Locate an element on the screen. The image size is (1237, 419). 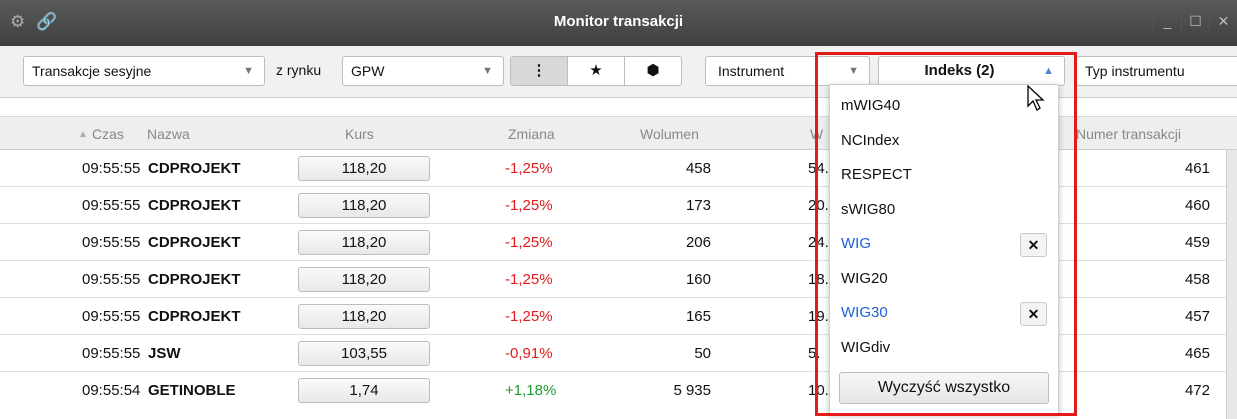
col-czas: Czas is located at coordinates (108, 134).